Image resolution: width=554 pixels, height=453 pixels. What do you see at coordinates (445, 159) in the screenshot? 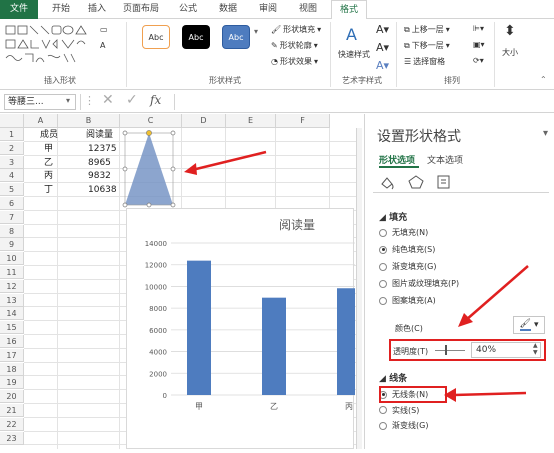
I see `tab-text-options: 文本选项` at bounding box center [445, 159].